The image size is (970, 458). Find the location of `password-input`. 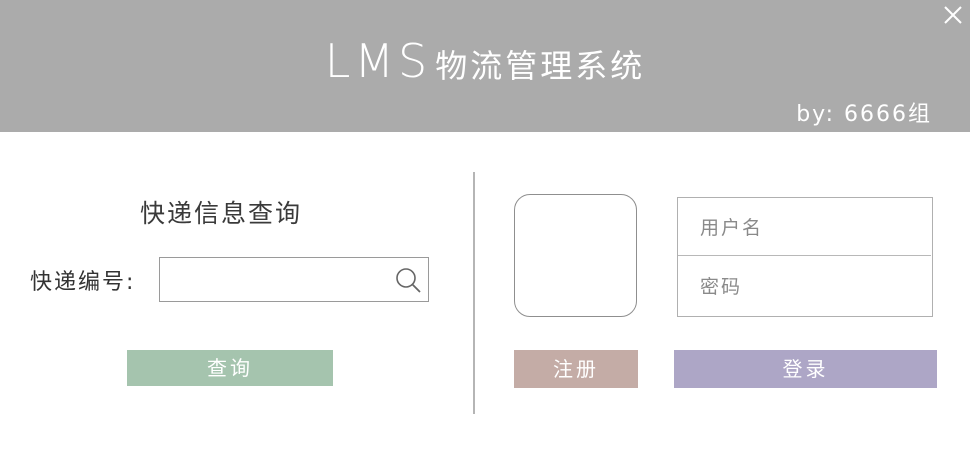

password-input is located at coordinates (810, 287).